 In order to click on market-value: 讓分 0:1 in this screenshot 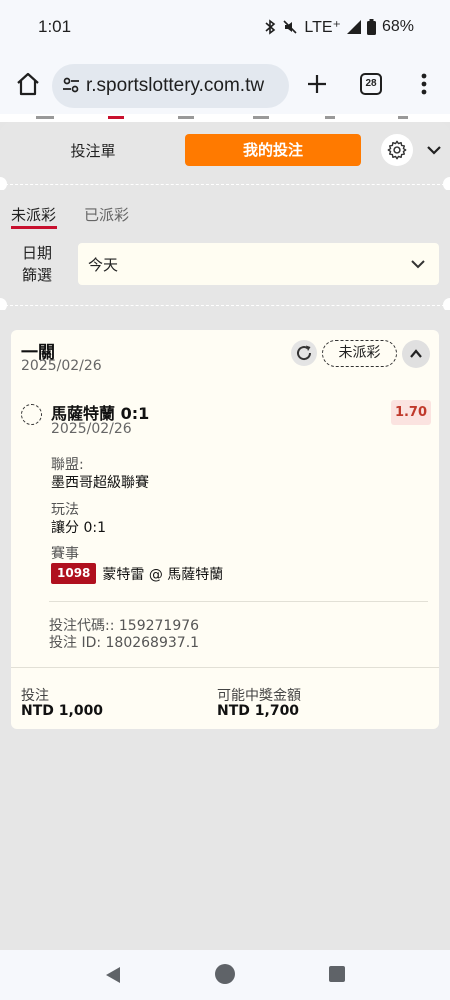, I will do `click(78, 528)`.